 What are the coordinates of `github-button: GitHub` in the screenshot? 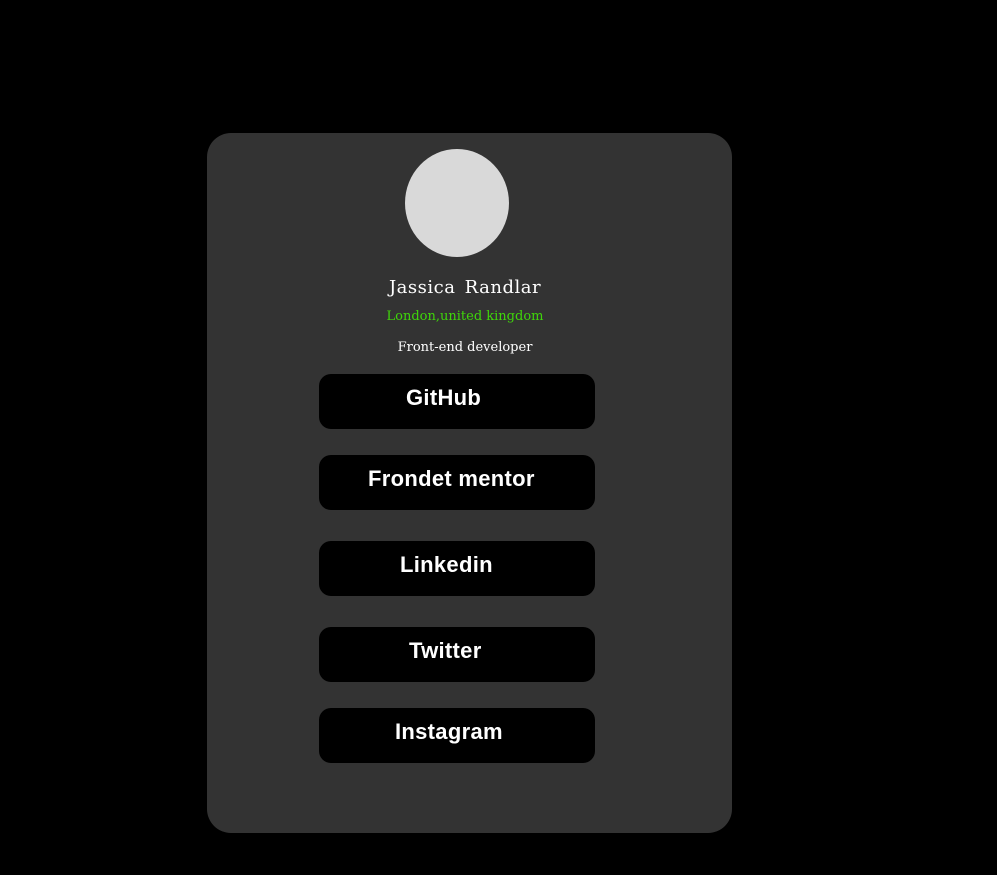 It's located at (457, 401).